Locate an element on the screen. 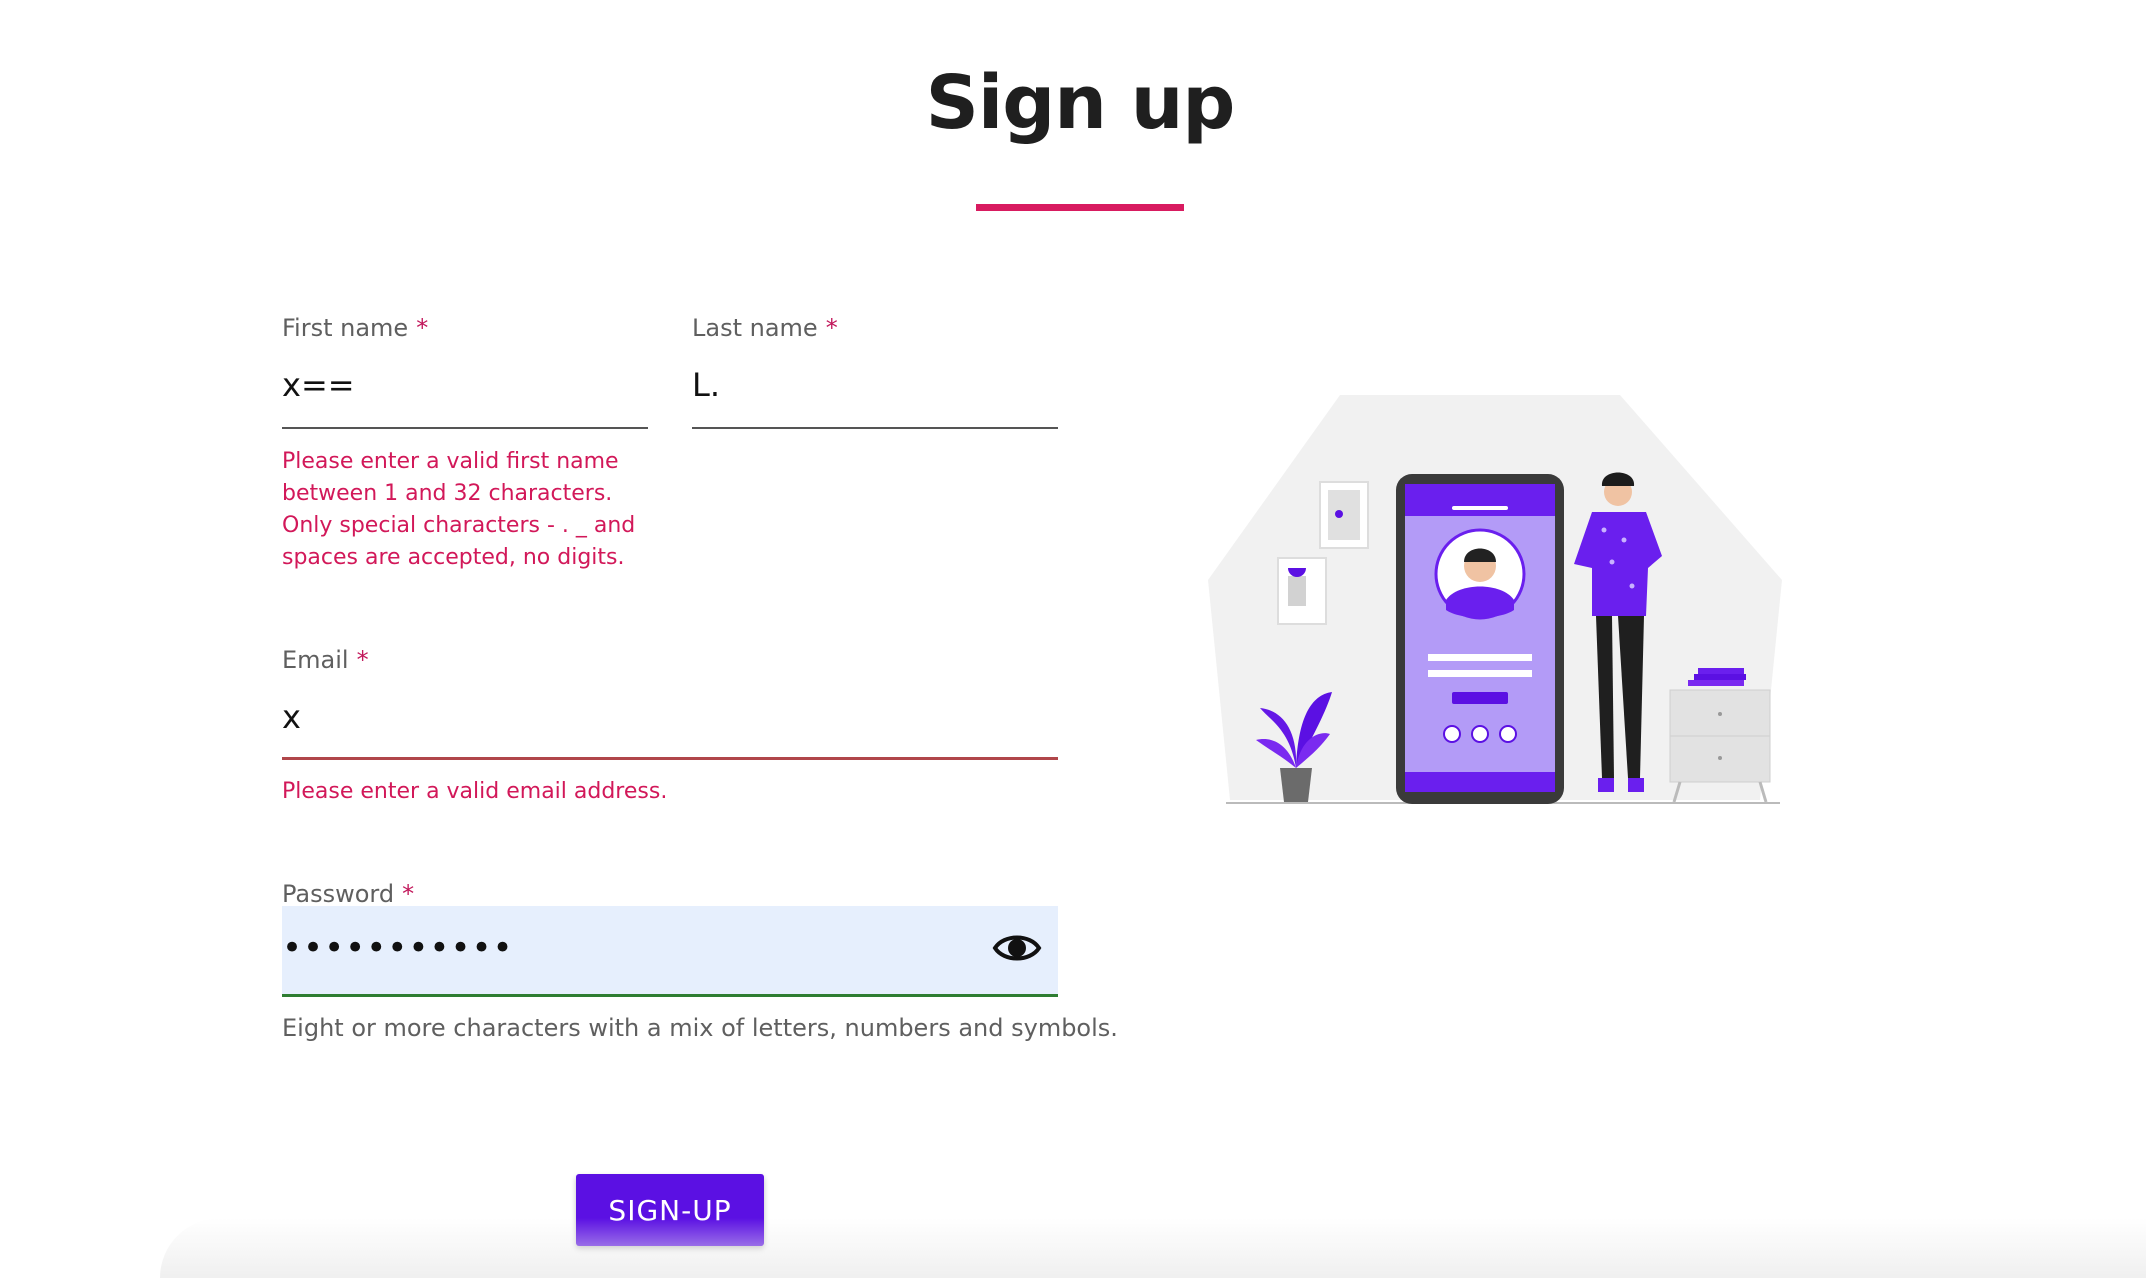  last-name-underline is located at coordinates (875, 428).